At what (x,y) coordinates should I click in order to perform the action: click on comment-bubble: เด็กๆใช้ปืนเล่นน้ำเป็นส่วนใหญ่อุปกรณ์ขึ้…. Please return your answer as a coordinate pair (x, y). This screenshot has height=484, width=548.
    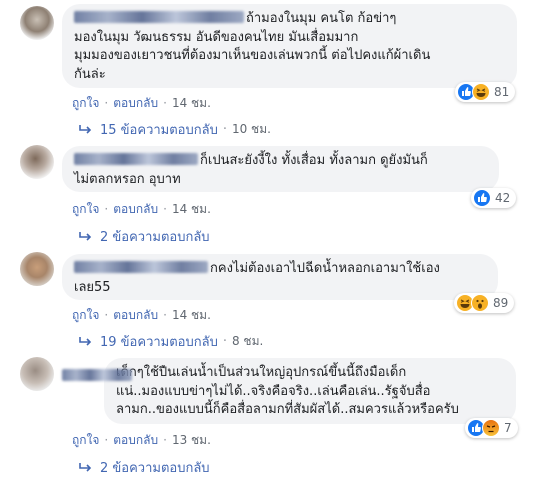
    Looking at the image, I should click on (310, 391).